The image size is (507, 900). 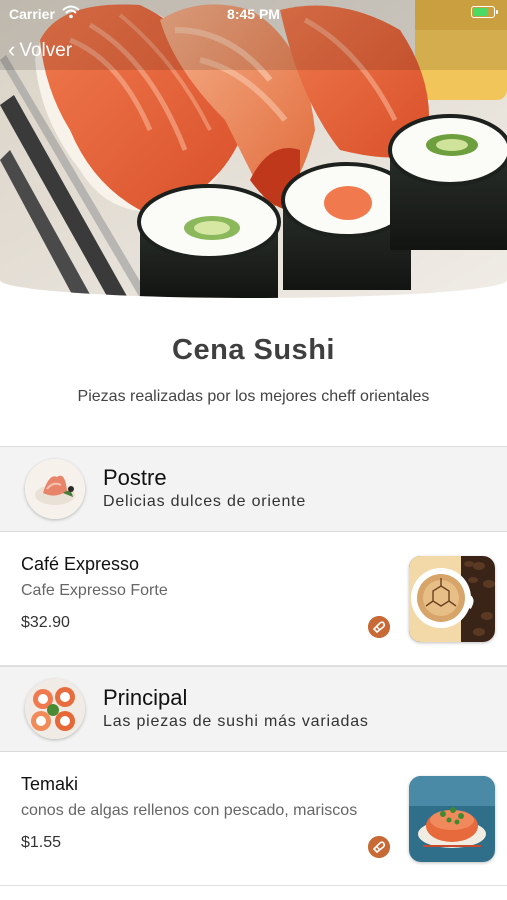 What do you see at coordinates (253, 599) in the screenshot?
I see `menu-item-row: Café Expresso Cafe Expresso Forte $32.90` at bounding box center [253, 599].